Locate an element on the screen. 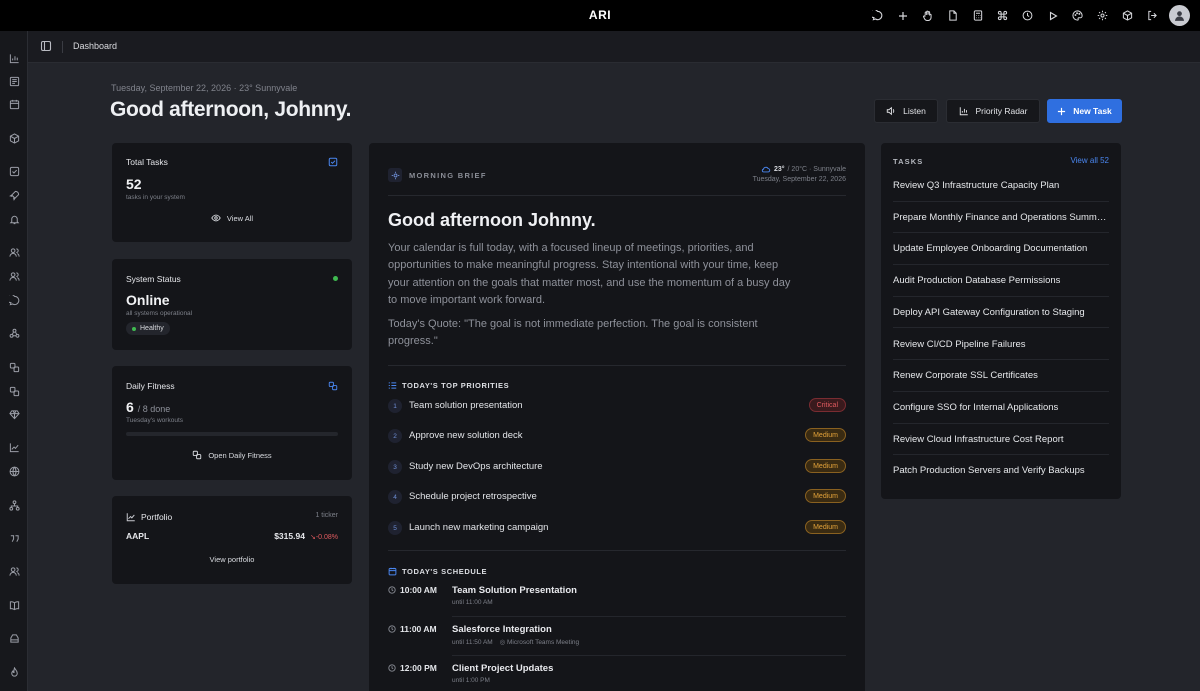 The height and width of the screenshot is (691, 1200). open-daily-fitness-link: Open Daily Fitness is located at coordinates (232, 455).